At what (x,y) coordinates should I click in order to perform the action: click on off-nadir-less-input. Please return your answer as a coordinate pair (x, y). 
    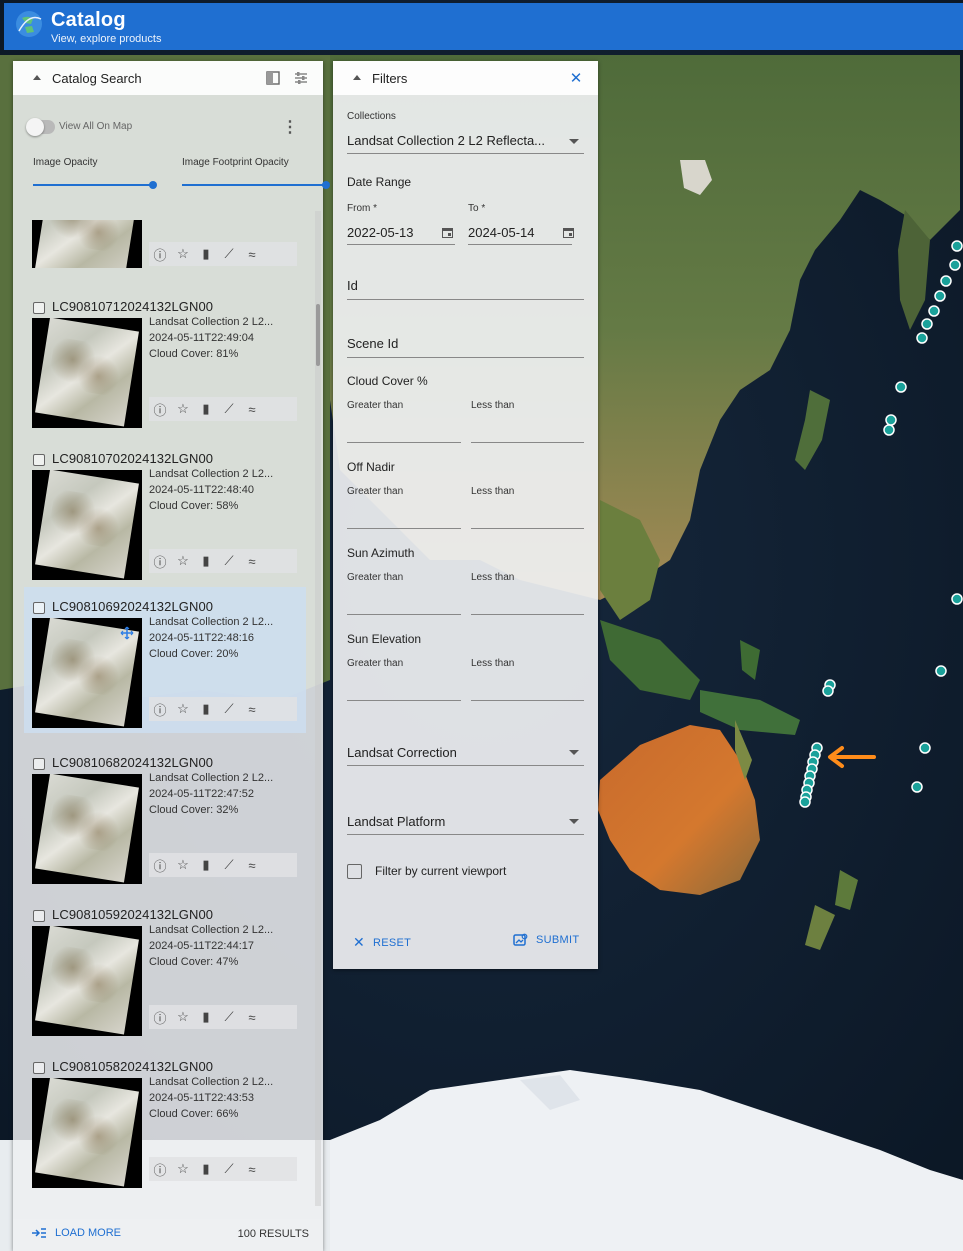
    Looking at the image, I should click on (527, 517).